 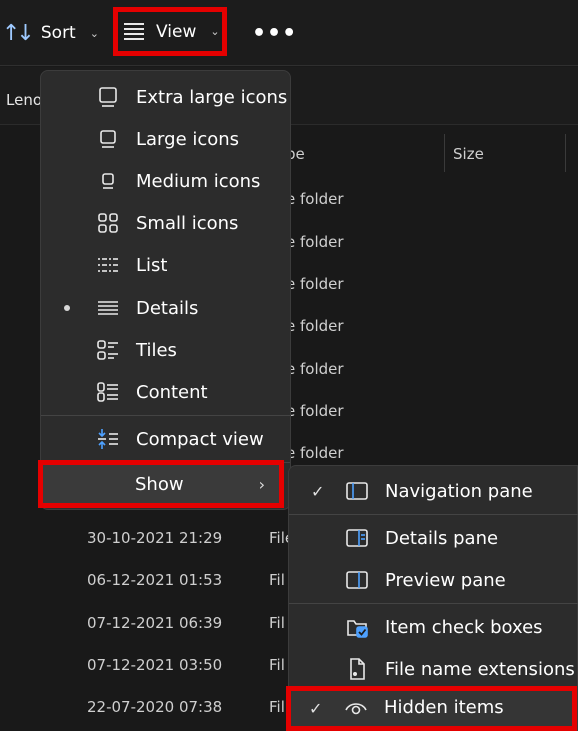 I want to click on more-icon: •••, so click(x=275, y=33).